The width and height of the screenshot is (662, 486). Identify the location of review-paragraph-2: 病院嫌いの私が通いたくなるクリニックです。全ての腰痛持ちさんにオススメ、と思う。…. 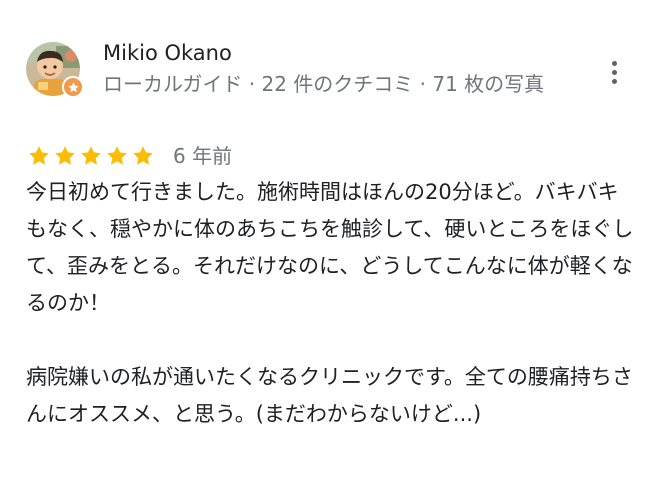
(329, 395).